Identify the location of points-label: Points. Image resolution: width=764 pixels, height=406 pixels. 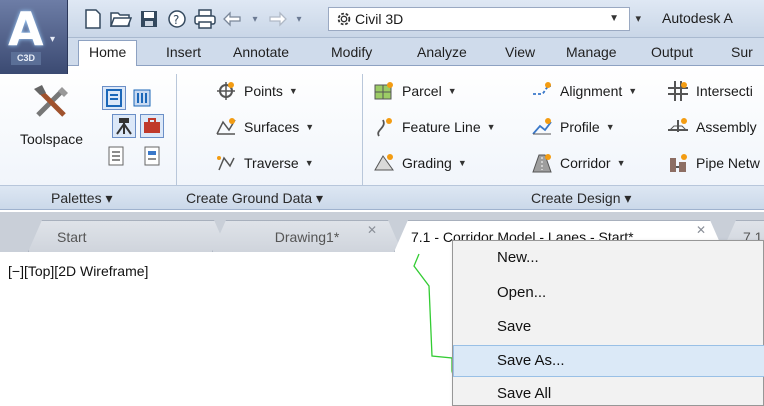
(263, 91).